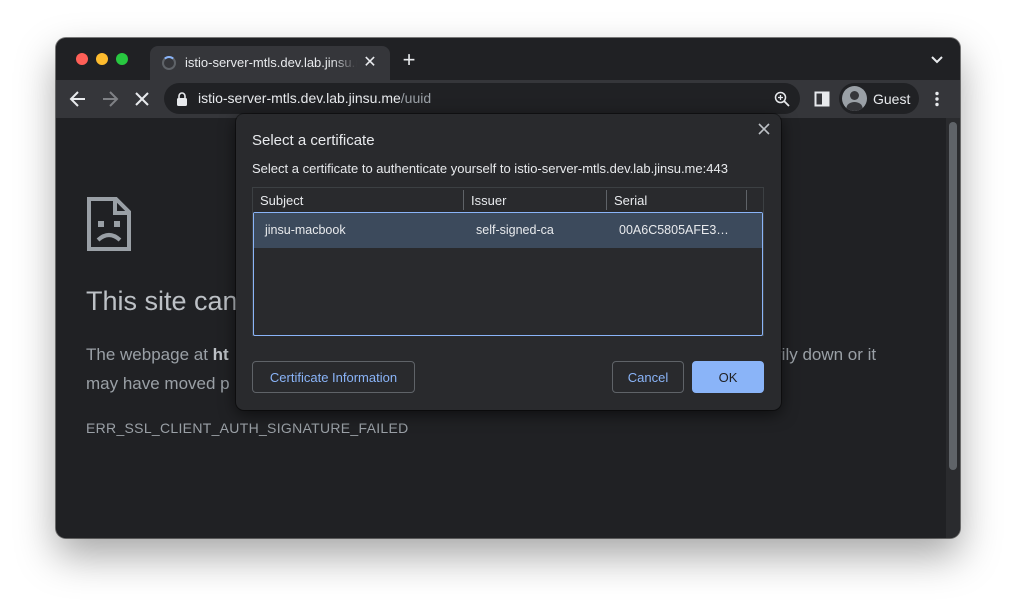 The height and width of the screenshot is (612, 1016). I want to click on minimize-window-button, so click(102, 59).